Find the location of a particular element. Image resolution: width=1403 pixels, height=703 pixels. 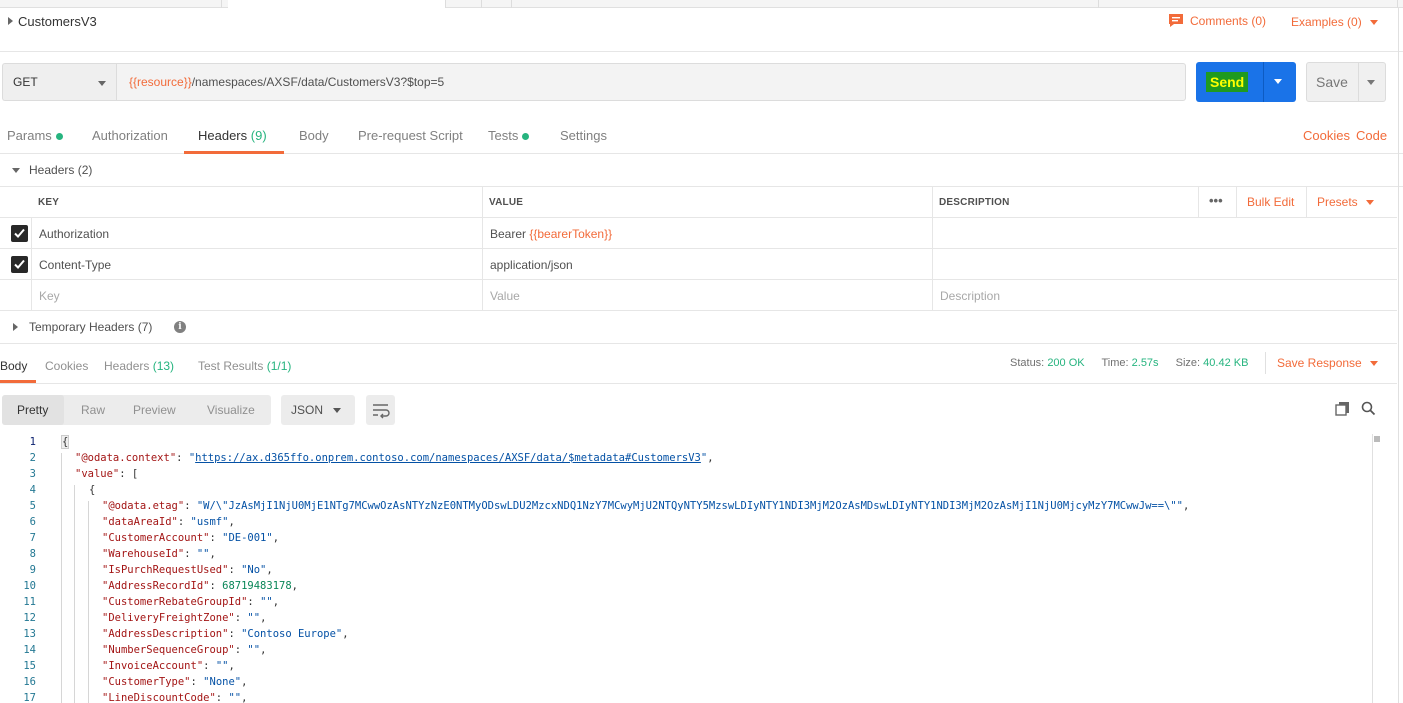

presets-dropdown: Presets is located at coordinates (1352, 202).